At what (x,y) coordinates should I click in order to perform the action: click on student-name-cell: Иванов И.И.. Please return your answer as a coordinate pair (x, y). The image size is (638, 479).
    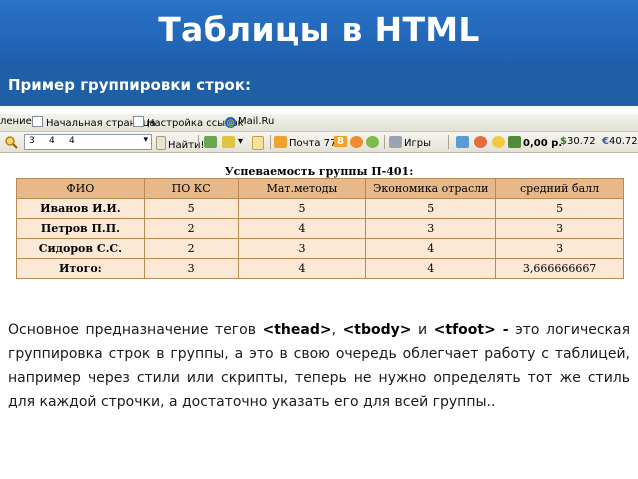
    Looking at the image, I should click on (80, 208).